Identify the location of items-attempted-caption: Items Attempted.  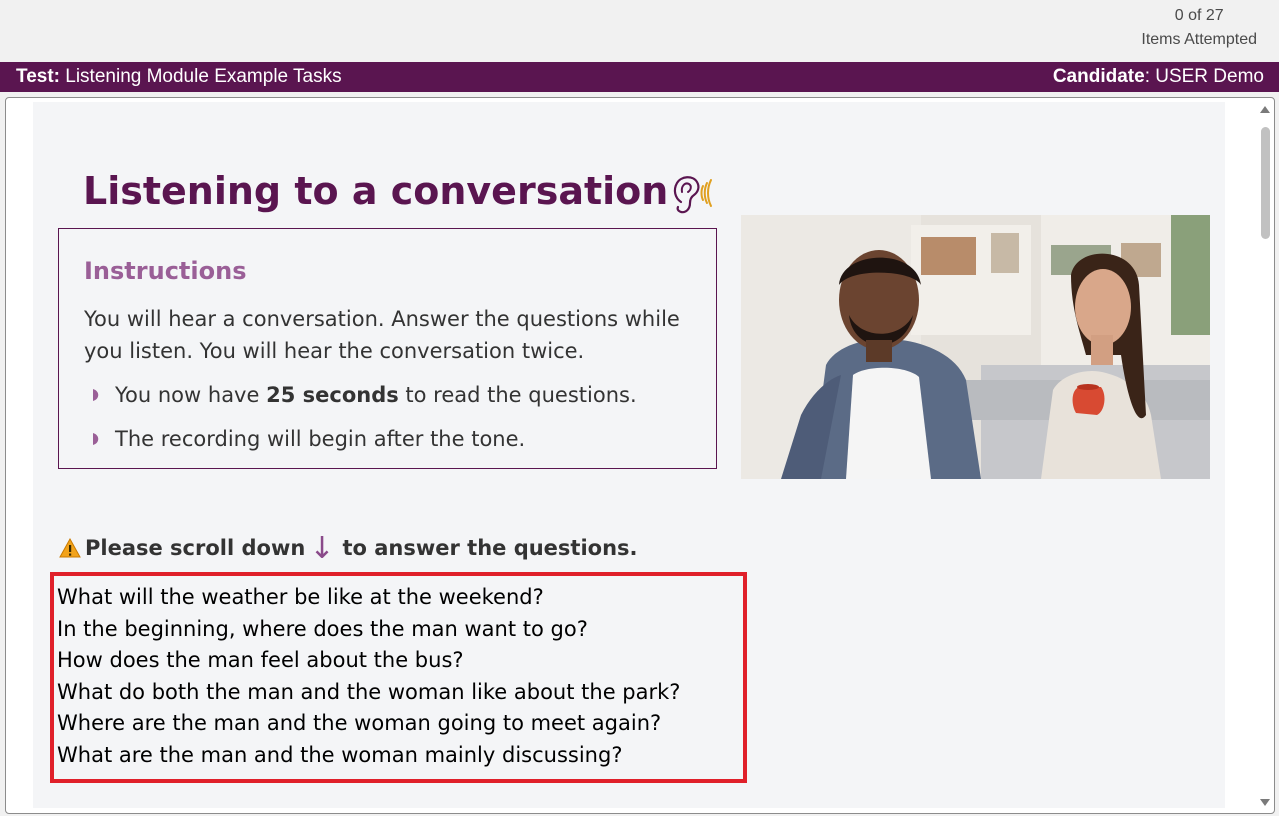
(1199, 39).